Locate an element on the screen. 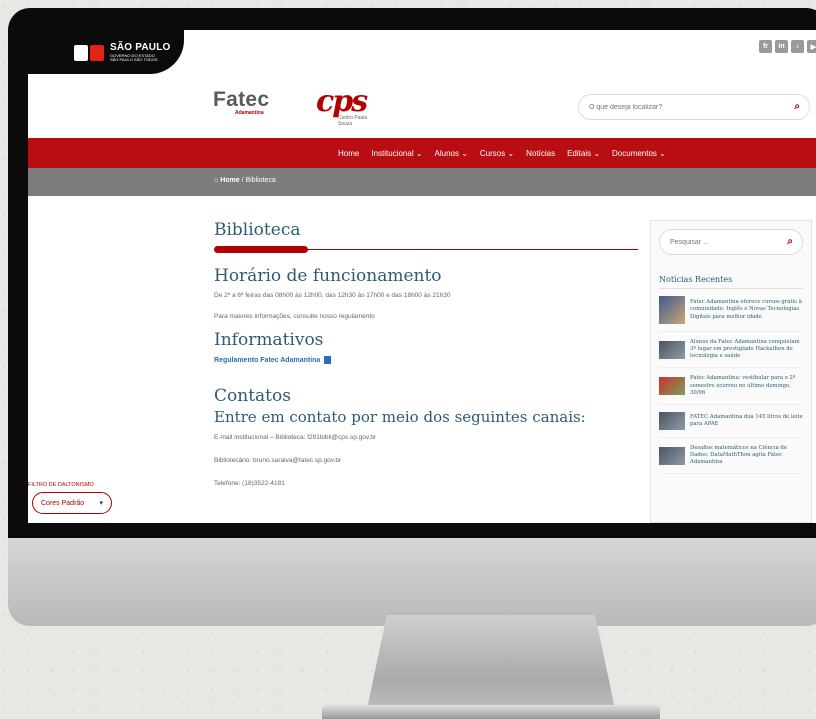 The width and height of the screenshot is (816, 719). fatec-logo: Fatec Adamantina is located at coordinates (241, 102).